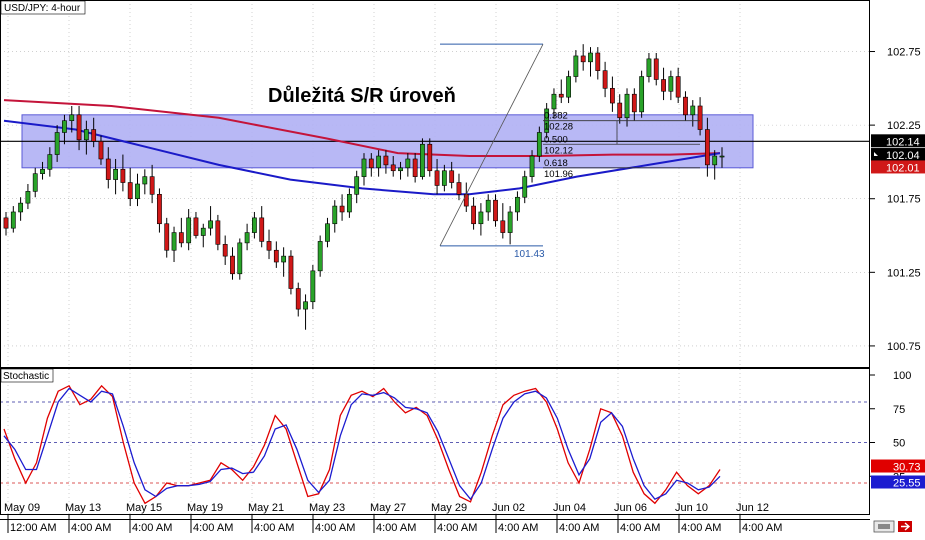 Image resolution: width=925 pixels, height=540 pixels. Describe the element at coordinates (892, 526) in the screenshot. I see `toolbar-icons` at that location.